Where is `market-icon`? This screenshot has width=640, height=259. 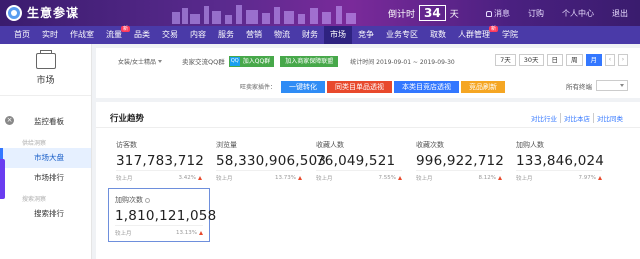
market-icon is located at coordinates (45, 59).